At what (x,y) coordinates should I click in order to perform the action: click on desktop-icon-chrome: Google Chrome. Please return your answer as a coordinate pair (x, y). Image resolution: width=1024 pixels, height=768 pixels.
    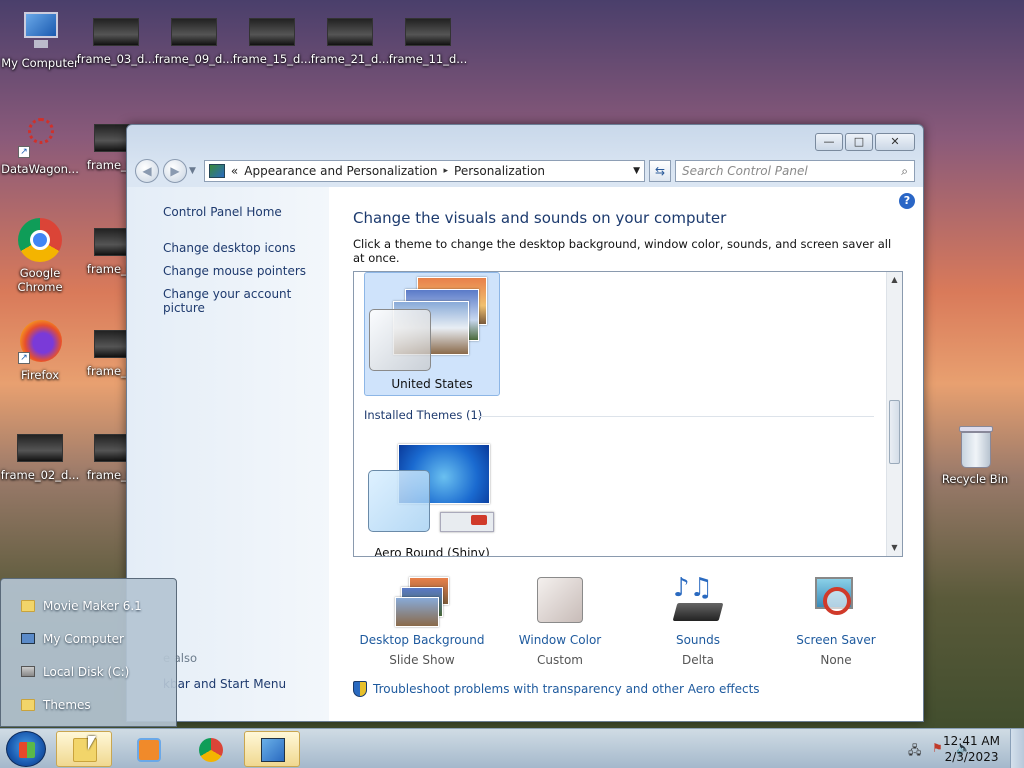
    Looking at the image, I should click on (40, 256).